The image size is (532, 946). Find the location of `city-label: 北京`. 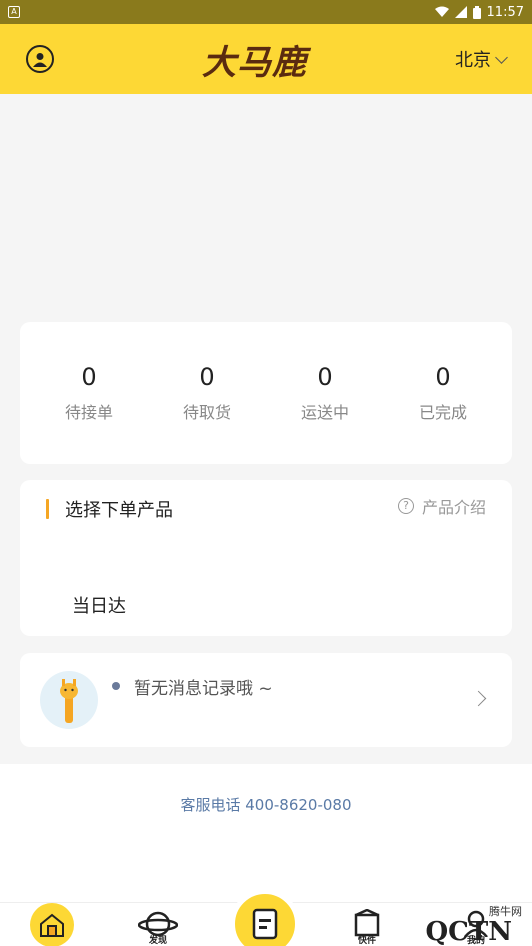

city-label: 北京 is located at coordinates (473, 60).